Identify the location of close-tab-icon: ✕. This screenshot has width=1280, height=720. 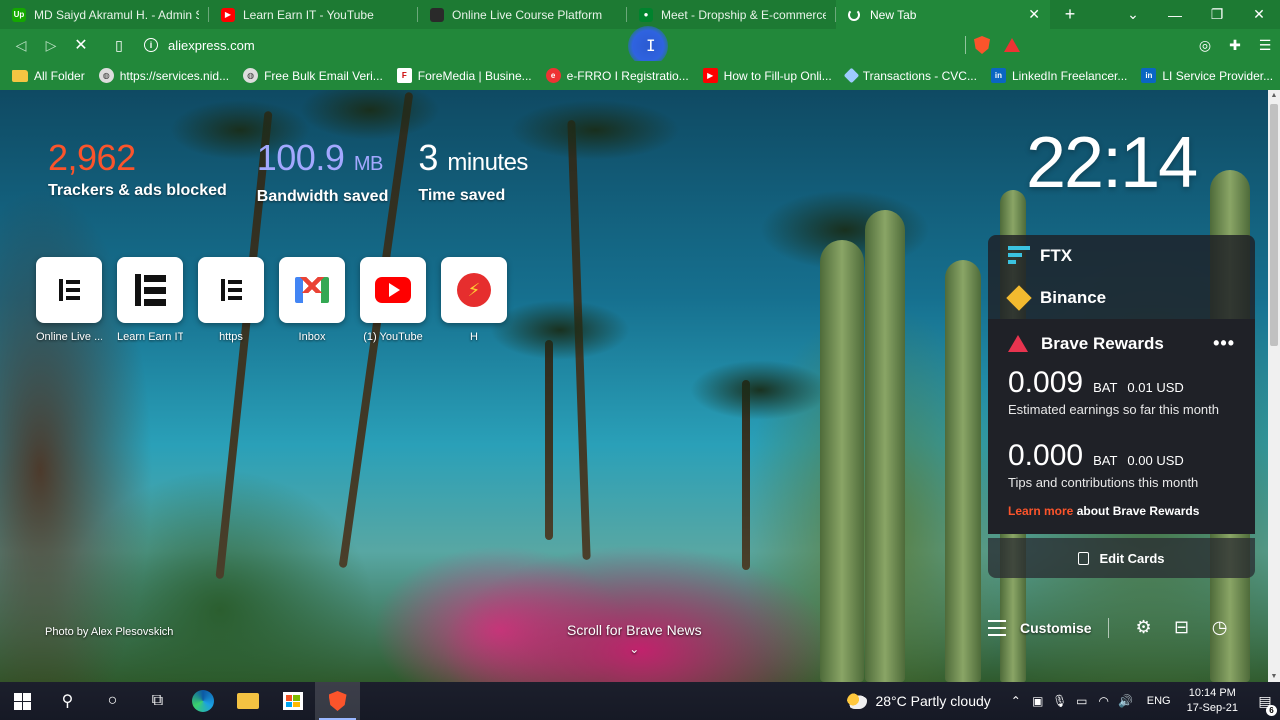
(1034, 14).